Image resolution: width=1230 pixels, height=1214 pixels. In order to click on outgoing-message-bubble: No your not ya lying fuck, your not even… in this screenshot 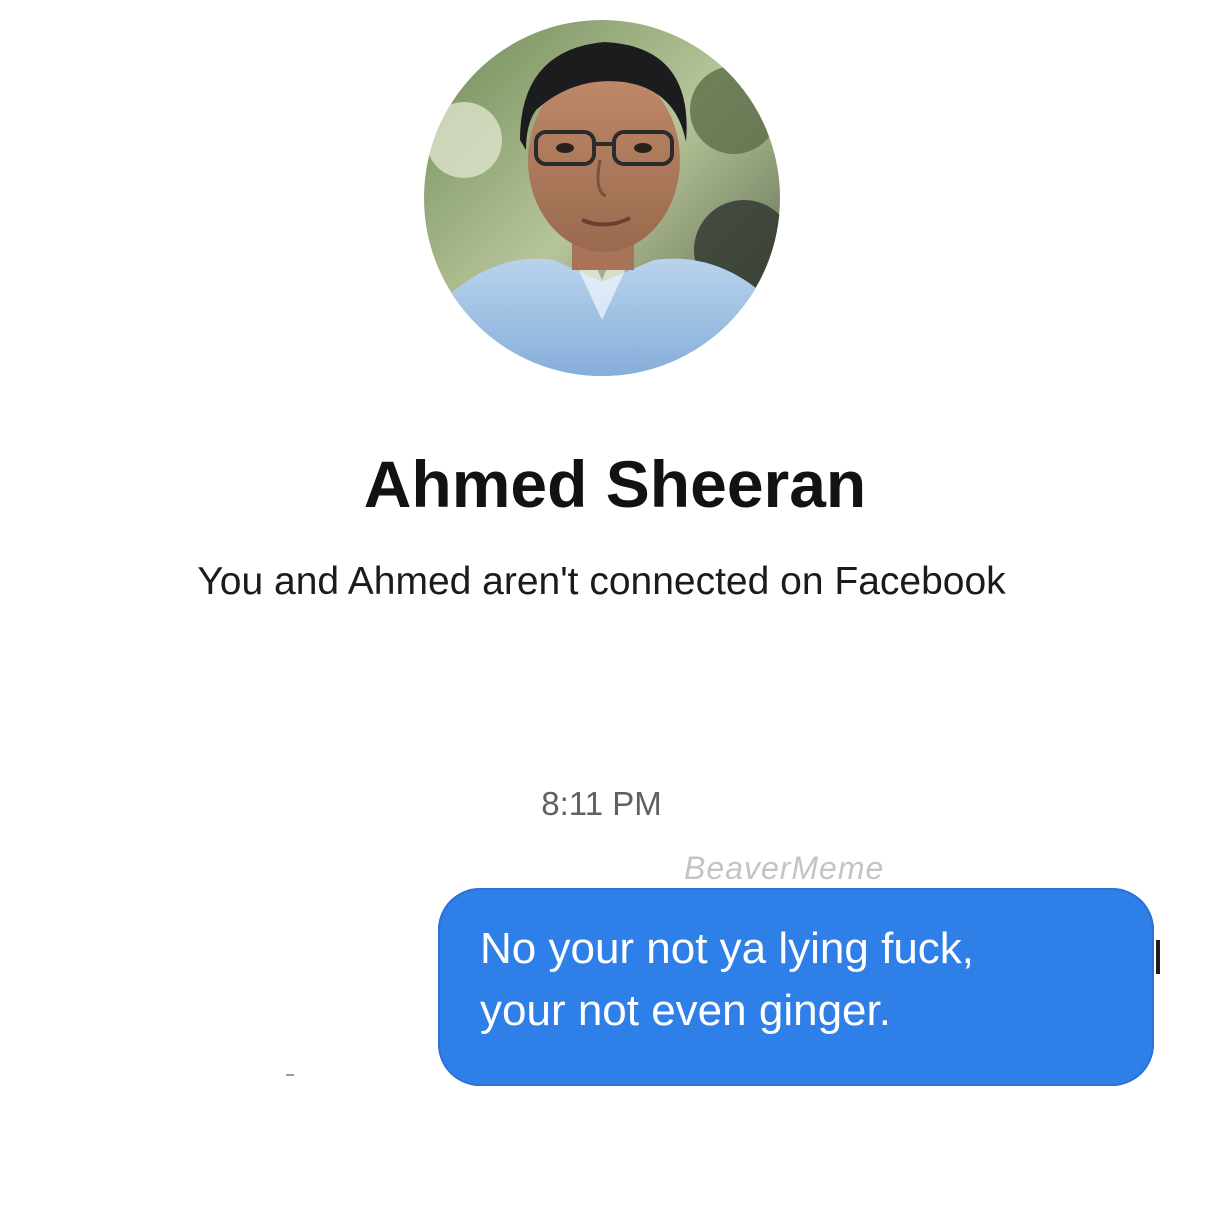, I will do `click(796, 987)`.